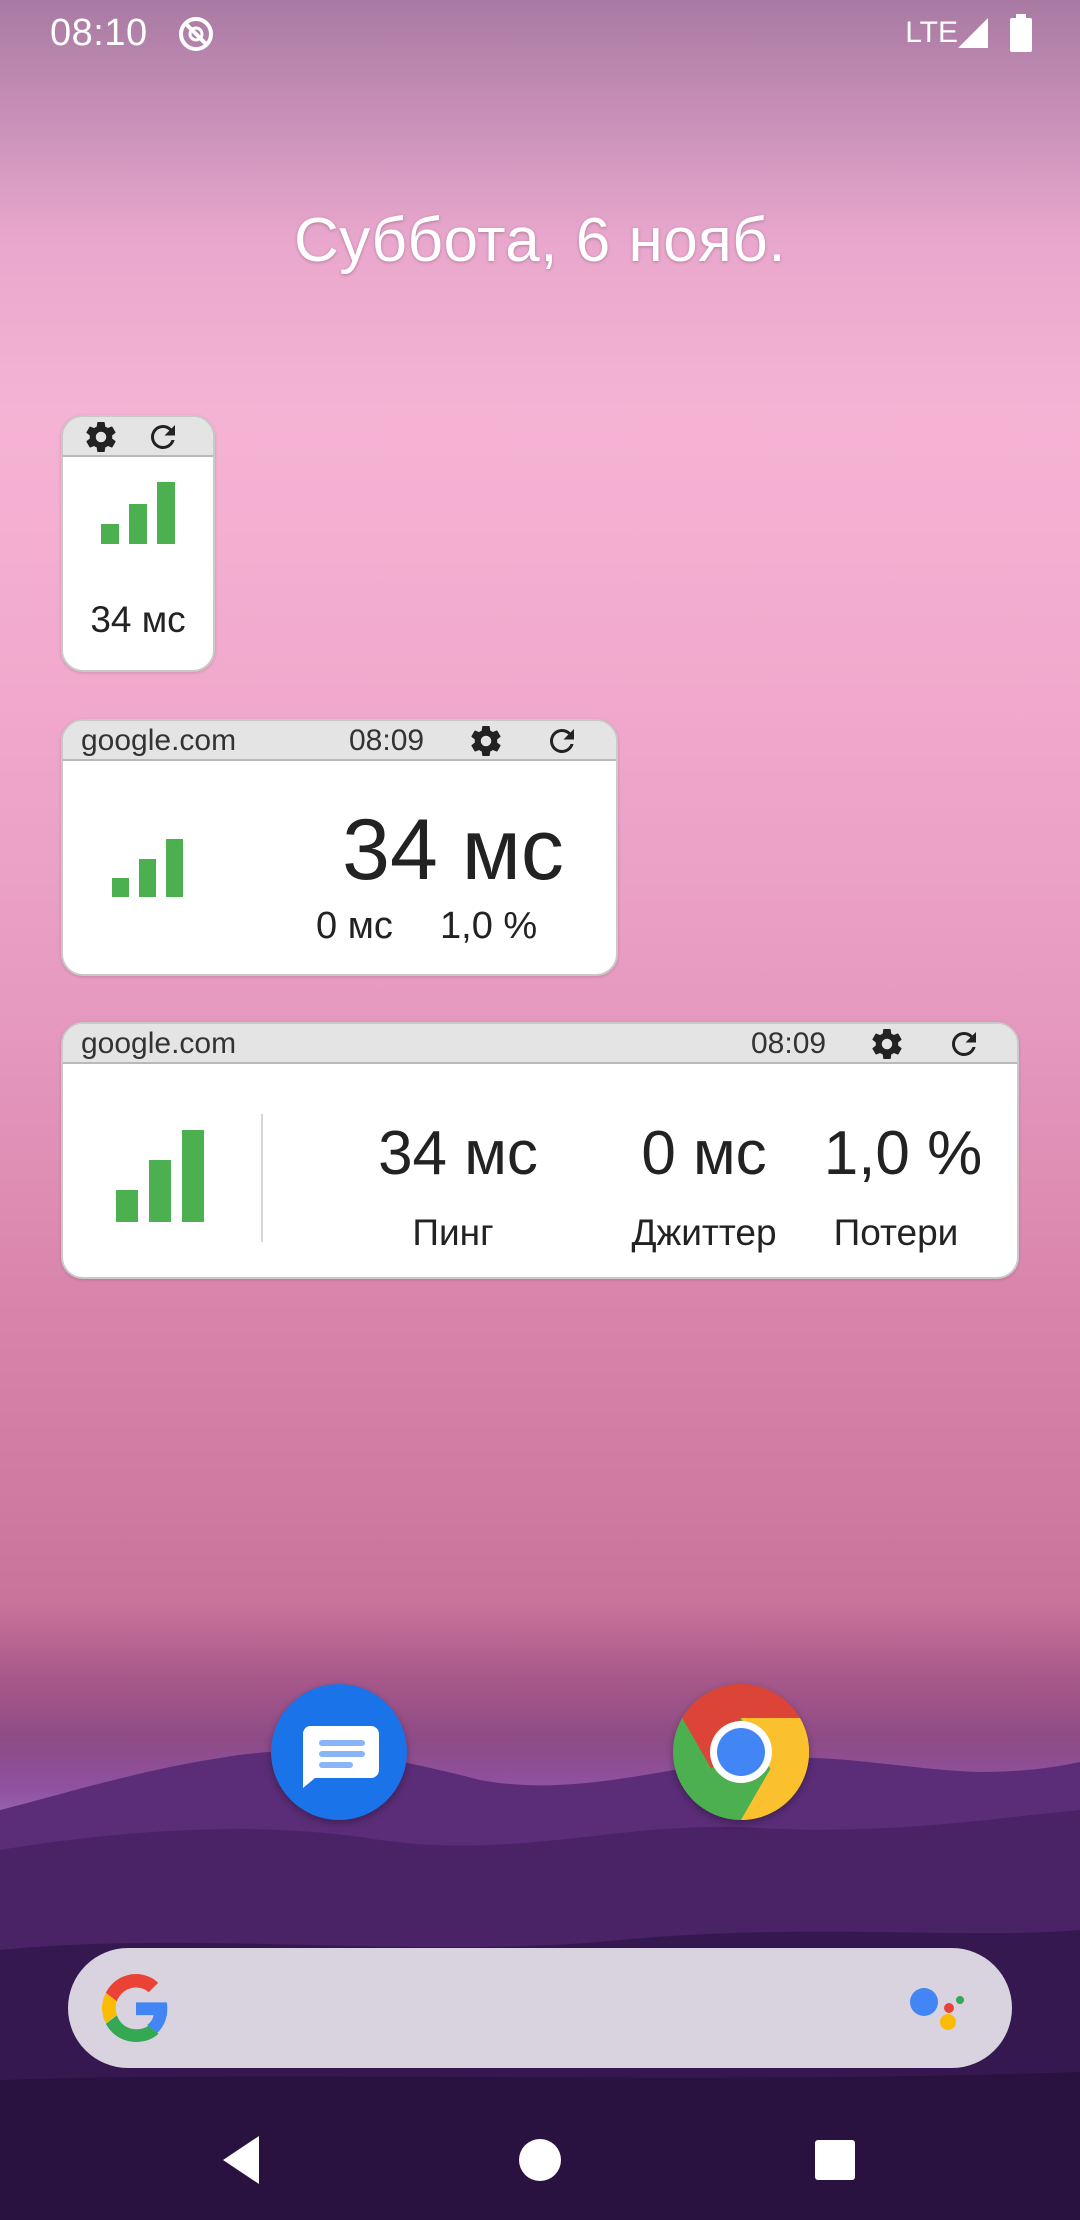 This screenshot has height=2220, width=1080. Describe the element at coordinates (196, 34) in the screenshot. I see `do-not-disturb-icon` at that location.